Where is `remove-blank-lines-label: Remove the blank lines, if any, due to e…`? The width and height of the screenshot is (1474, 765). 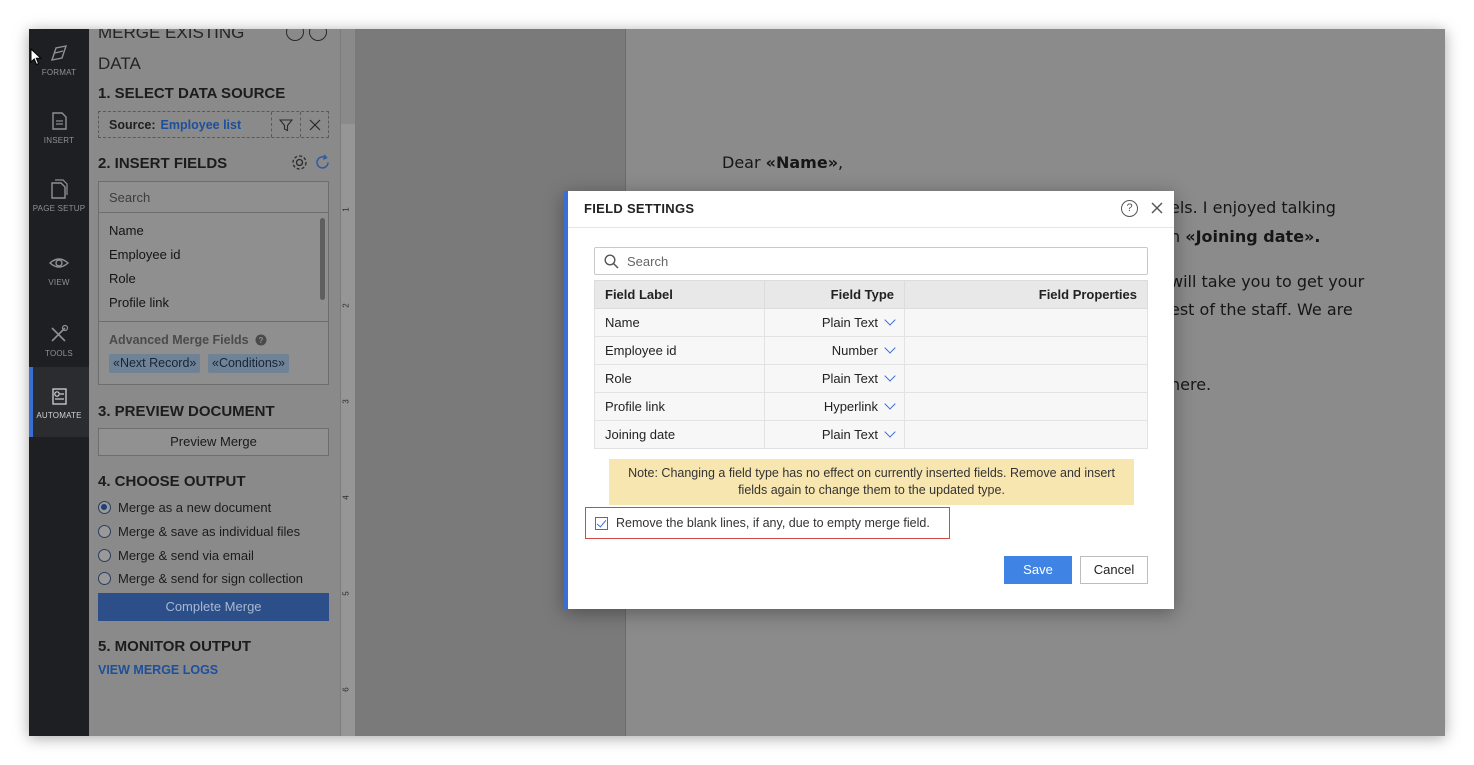 remove-blank-lines-label: Remove the blank lines, if any, due to e… is located at coordinates (773, 523).